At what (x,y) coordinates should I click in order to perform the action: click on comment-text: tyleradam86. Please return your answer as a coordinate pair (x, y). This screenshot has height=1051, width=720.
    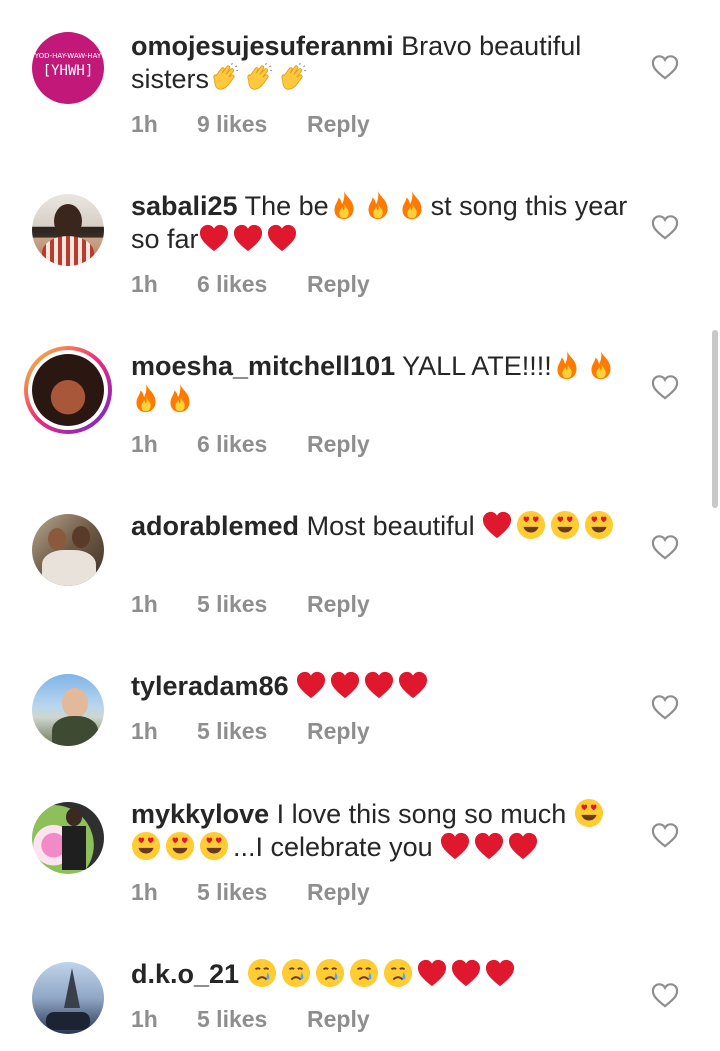
    Looking at the image, I should click on (381, 686).